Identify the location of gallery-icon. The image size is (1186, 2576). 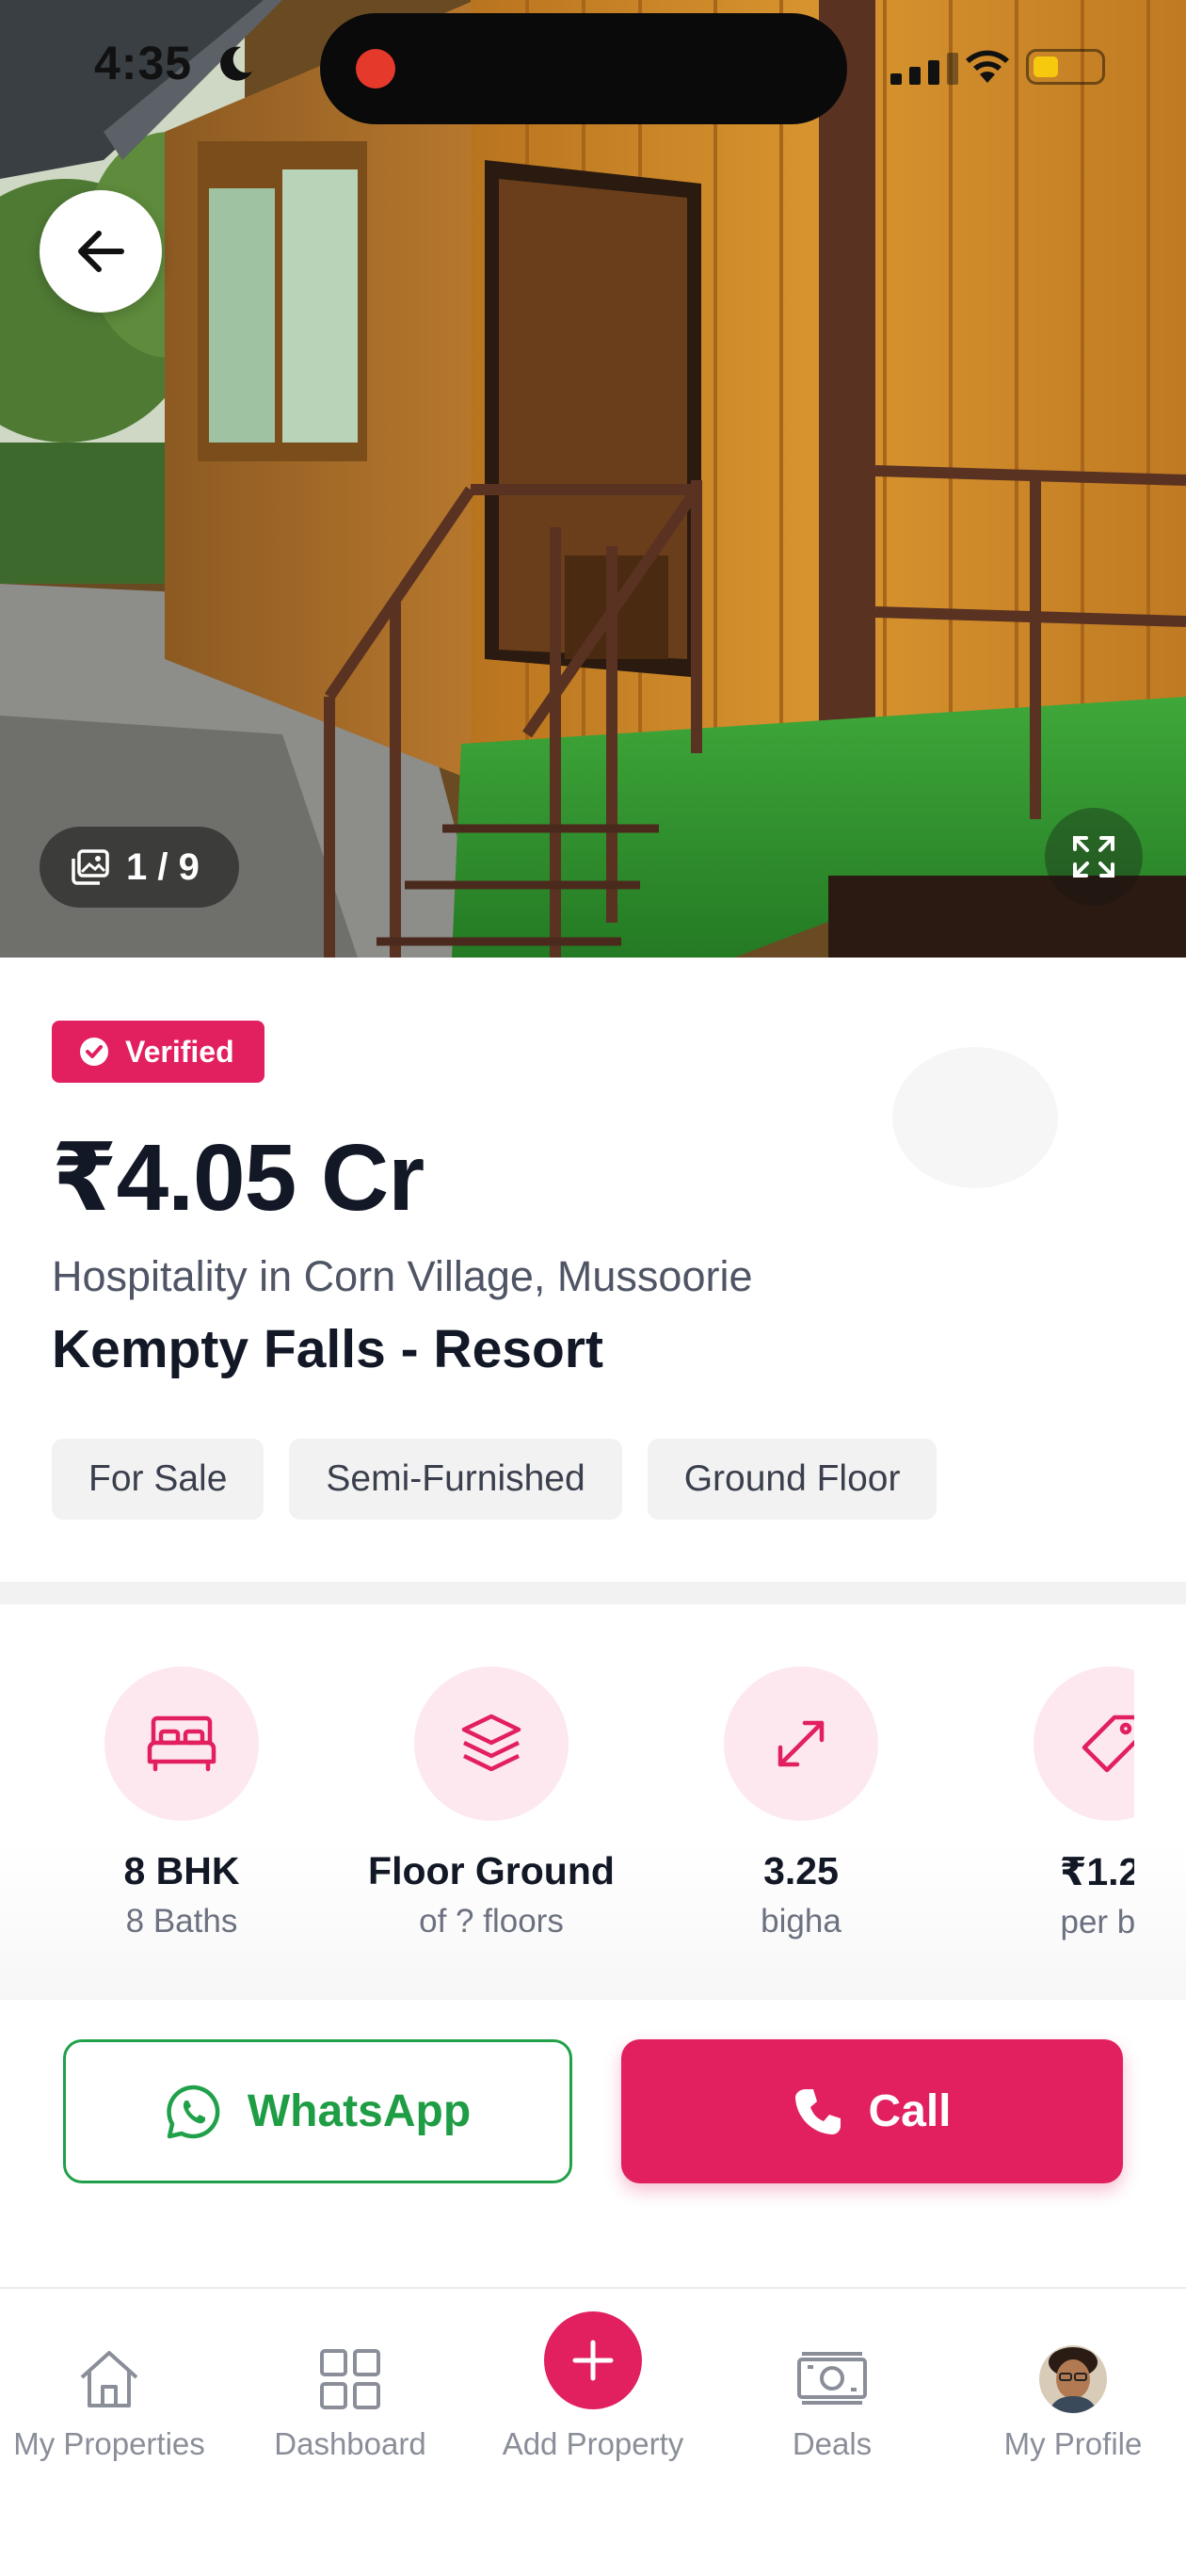
(90, 867).